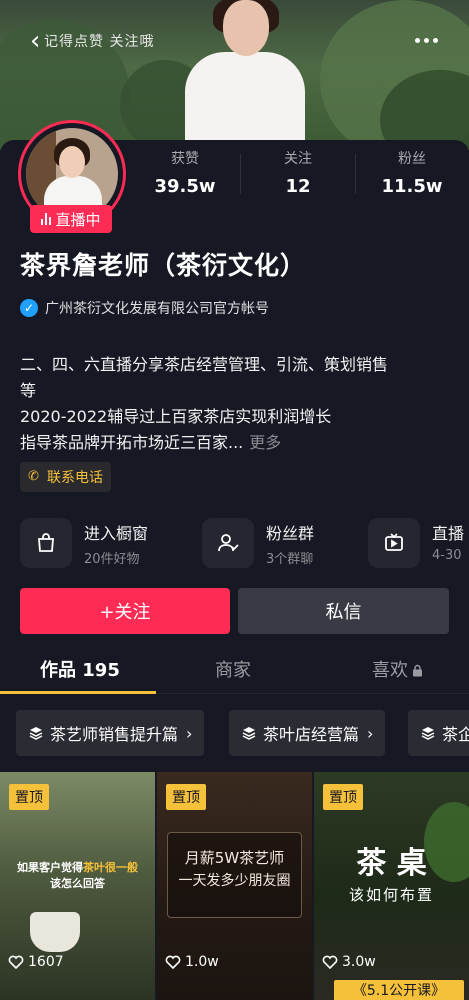 The height and width of the screenshot is (1000, 469). Describe the element at coordinates (77, 876) in the screenshot. I see `video-caption: 如果客户觉得茶叶很一般 该怎么回答` at that location.